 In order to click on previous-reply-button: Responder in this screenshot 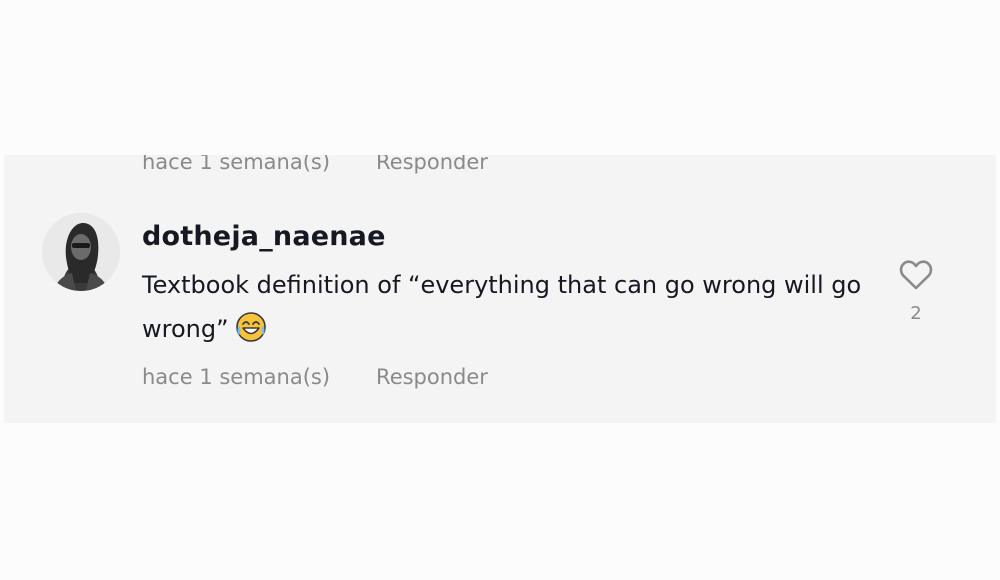, I will do `click(432, 164)`.